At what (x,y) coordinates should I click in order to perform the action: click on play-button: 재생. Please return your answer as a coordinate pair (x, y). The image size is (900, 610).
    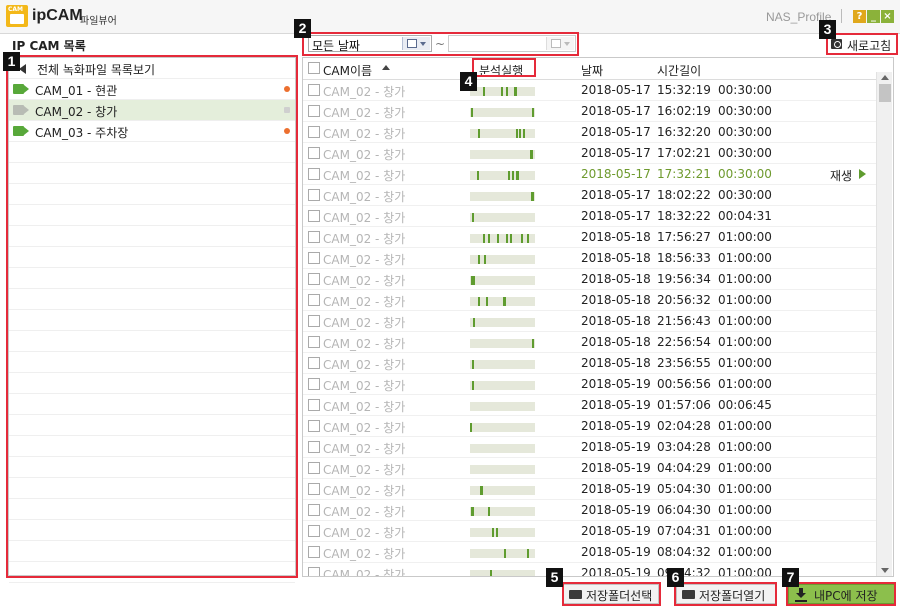
    Looking at the image, I should click on (848, 175).